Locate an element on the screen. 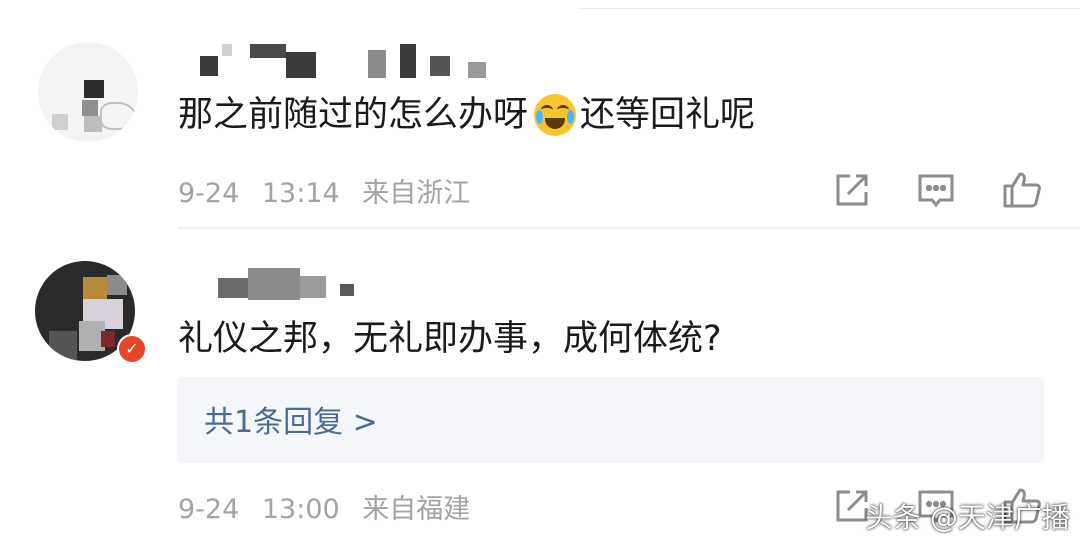 This screenshot has width=1080, height=545. like-icon is located at coordinates (1022, 190).